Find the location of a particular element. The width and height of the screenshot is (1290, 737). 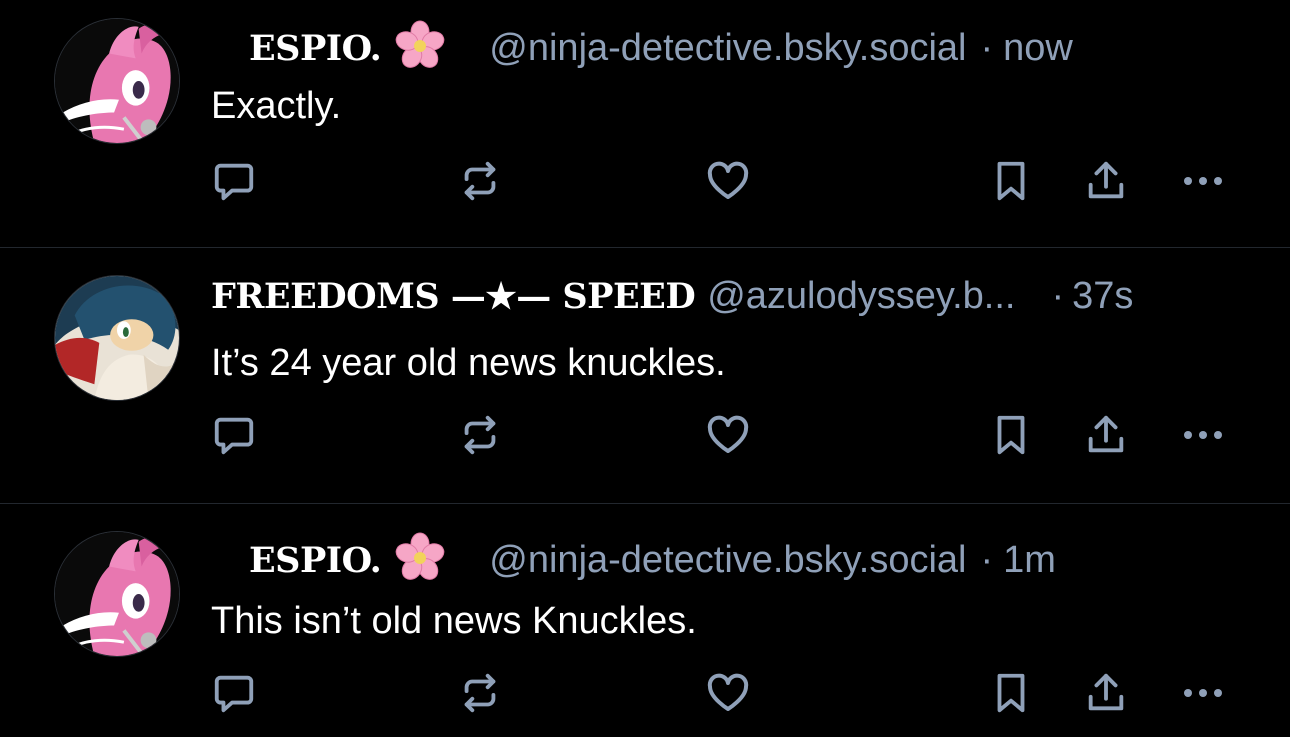

timestamp: 37s is located at coordinates (1102, 296).